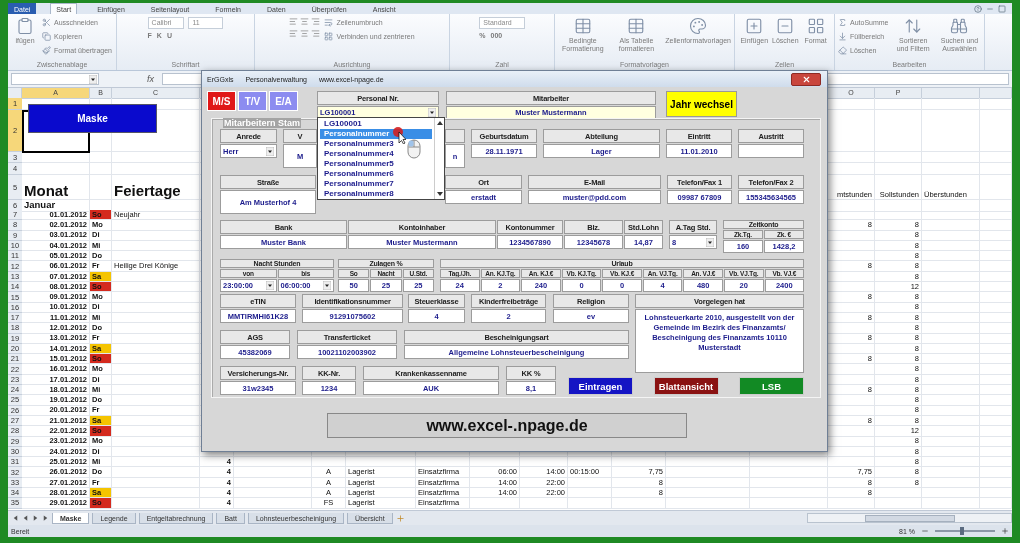 The image size is (1020, 543). Describe the element at coordinates (600, 386) in the screenshot. I see `action-button: Eintragen` at that location.